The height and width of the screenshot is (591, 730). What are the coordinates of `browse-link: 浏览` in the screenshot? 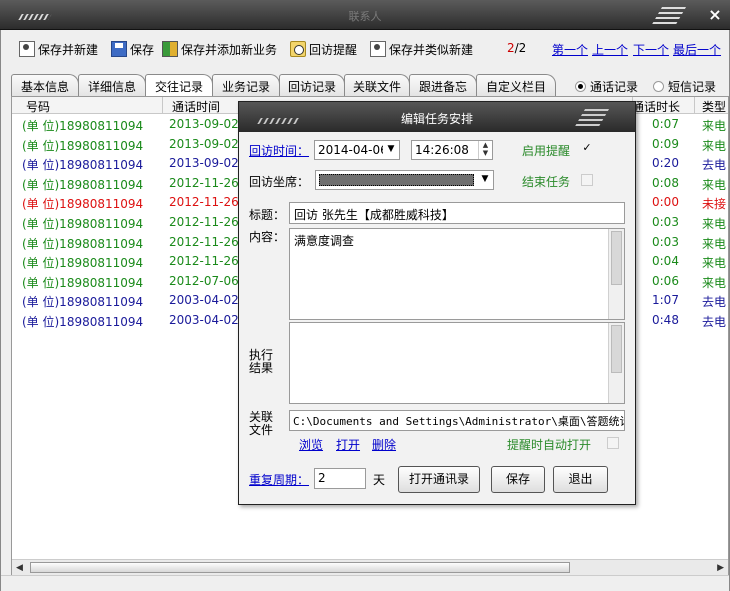 It's located at (311, 444).